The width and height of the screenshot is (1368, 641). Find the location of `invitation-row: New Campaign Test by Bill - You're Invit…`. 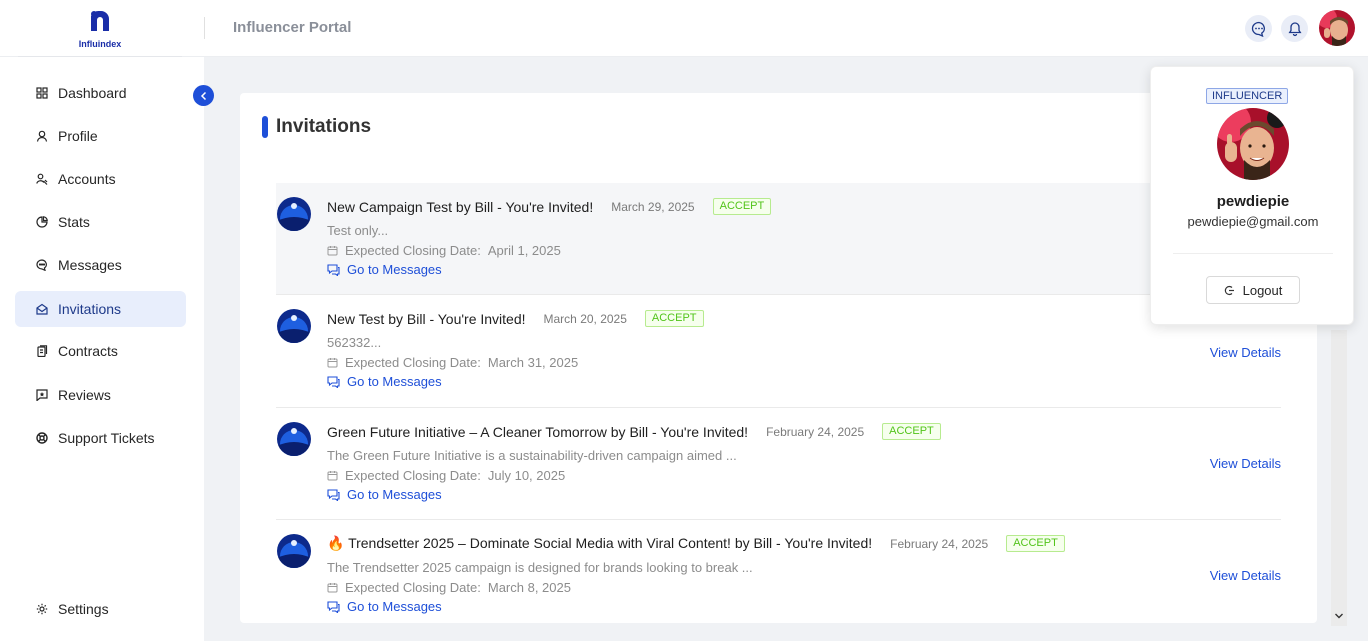

invitation-row: New Campaign Test by Bill - You're Invit… is located at coordinates (778, 239).